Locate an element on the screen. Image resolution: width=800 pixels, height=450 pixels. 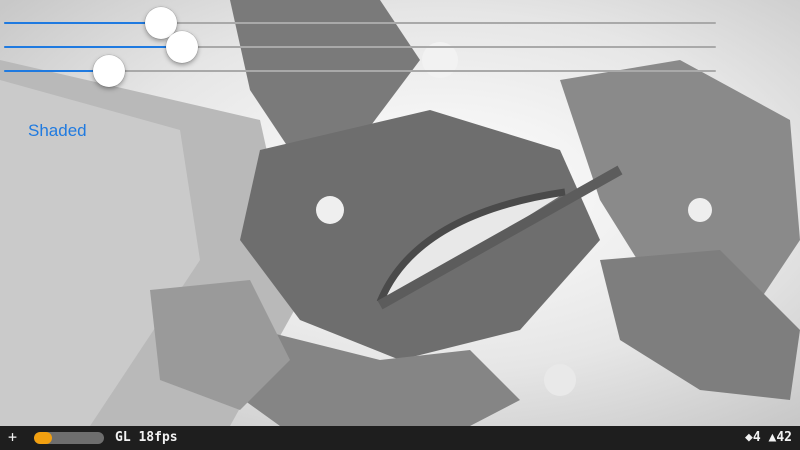
renderer-fps-label: GL 18fps is located at coordinates (146, 437).